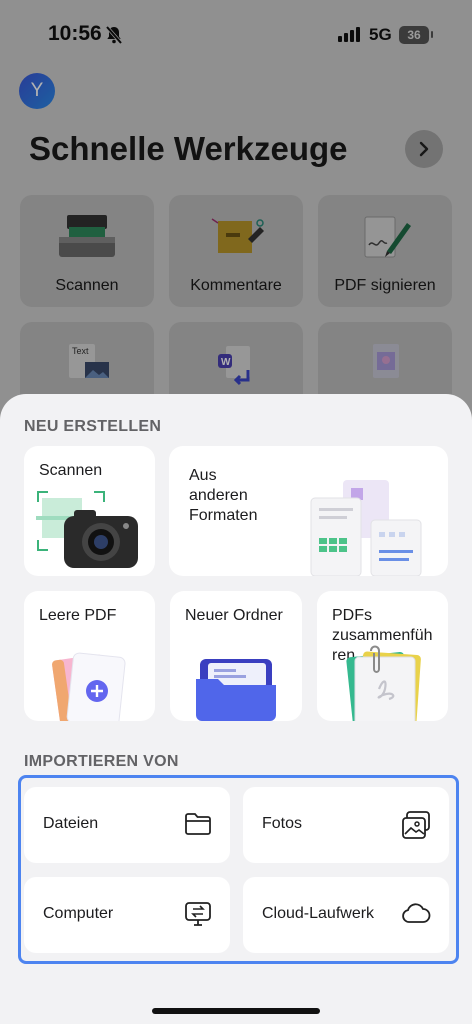 This screenshot has height=1024, width=472. I want to click on import-label: Cloud-Laufwerk, so click(318, 913).